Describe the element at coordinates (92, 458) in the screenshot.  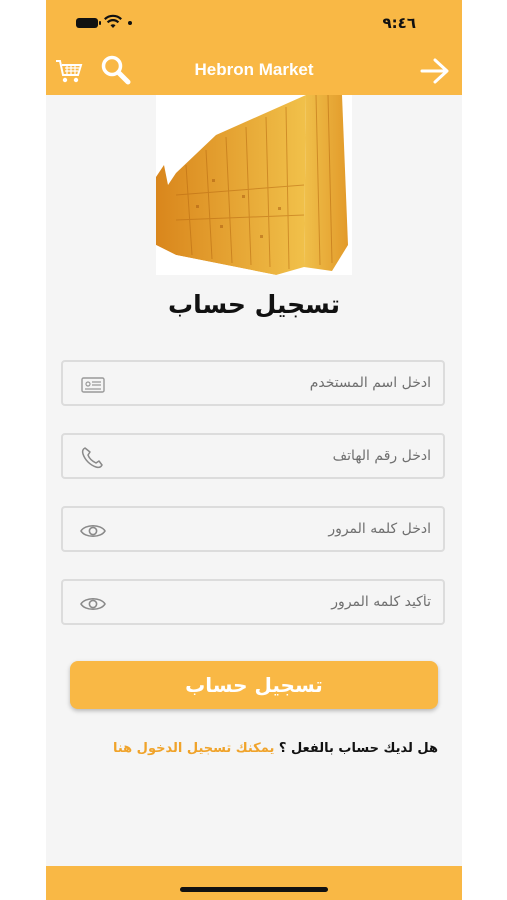
I see `phone-icon` at that location.